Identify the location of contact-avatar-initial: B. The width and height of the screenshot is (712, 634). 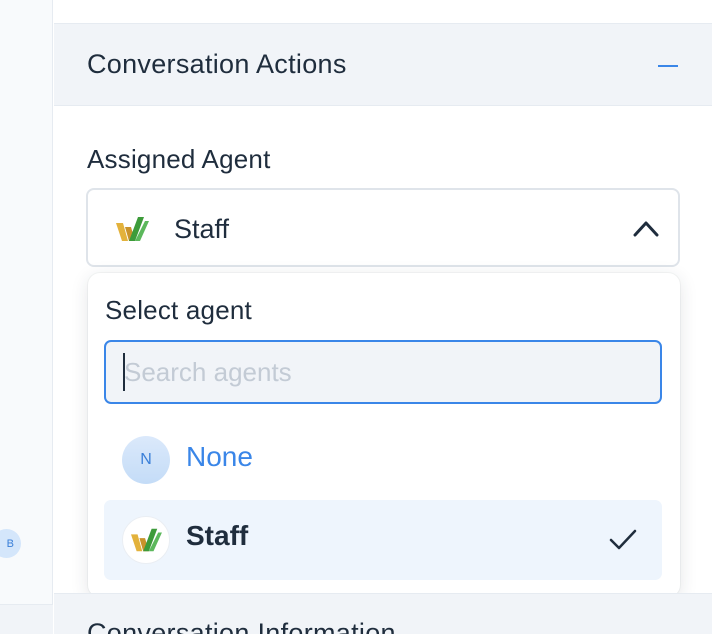
(10, 543).